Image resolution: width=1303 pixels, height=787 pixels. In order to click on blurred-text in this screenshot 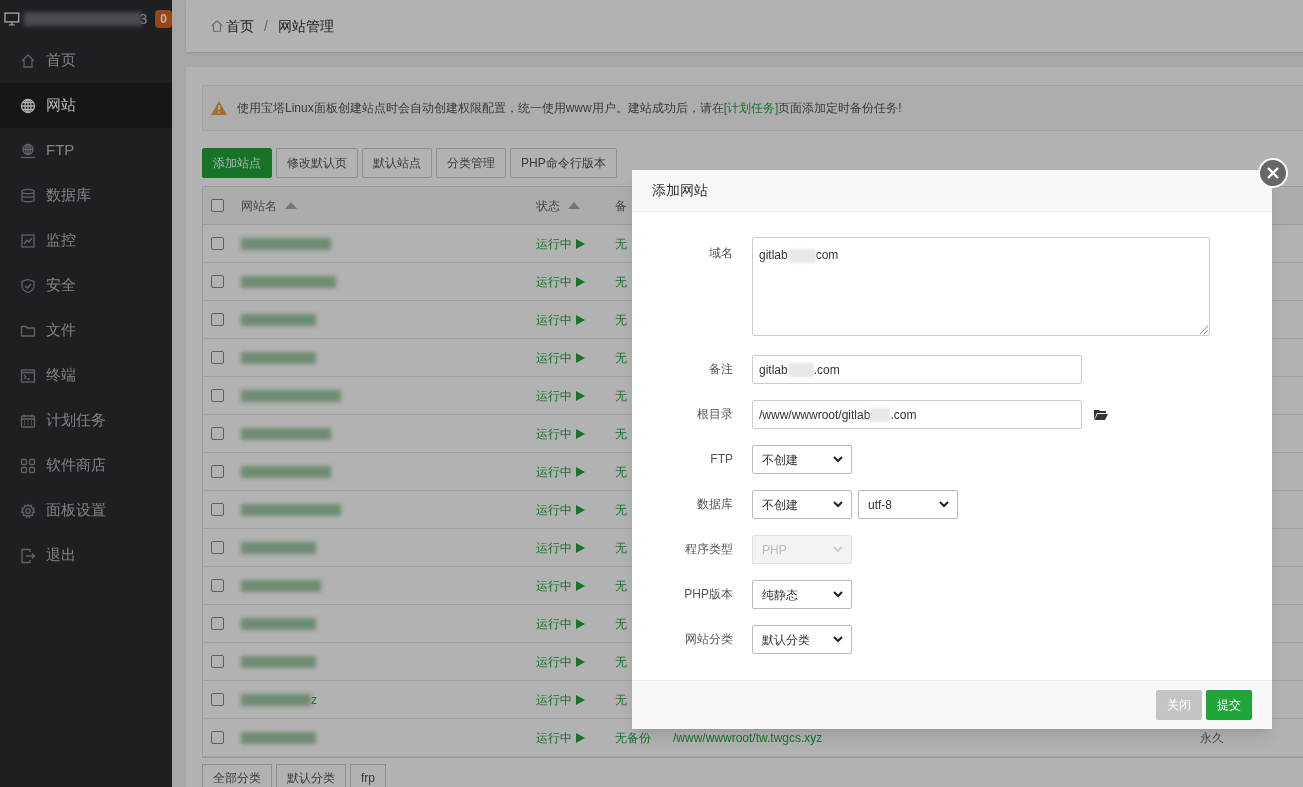, I will do `click(276, 699)`.